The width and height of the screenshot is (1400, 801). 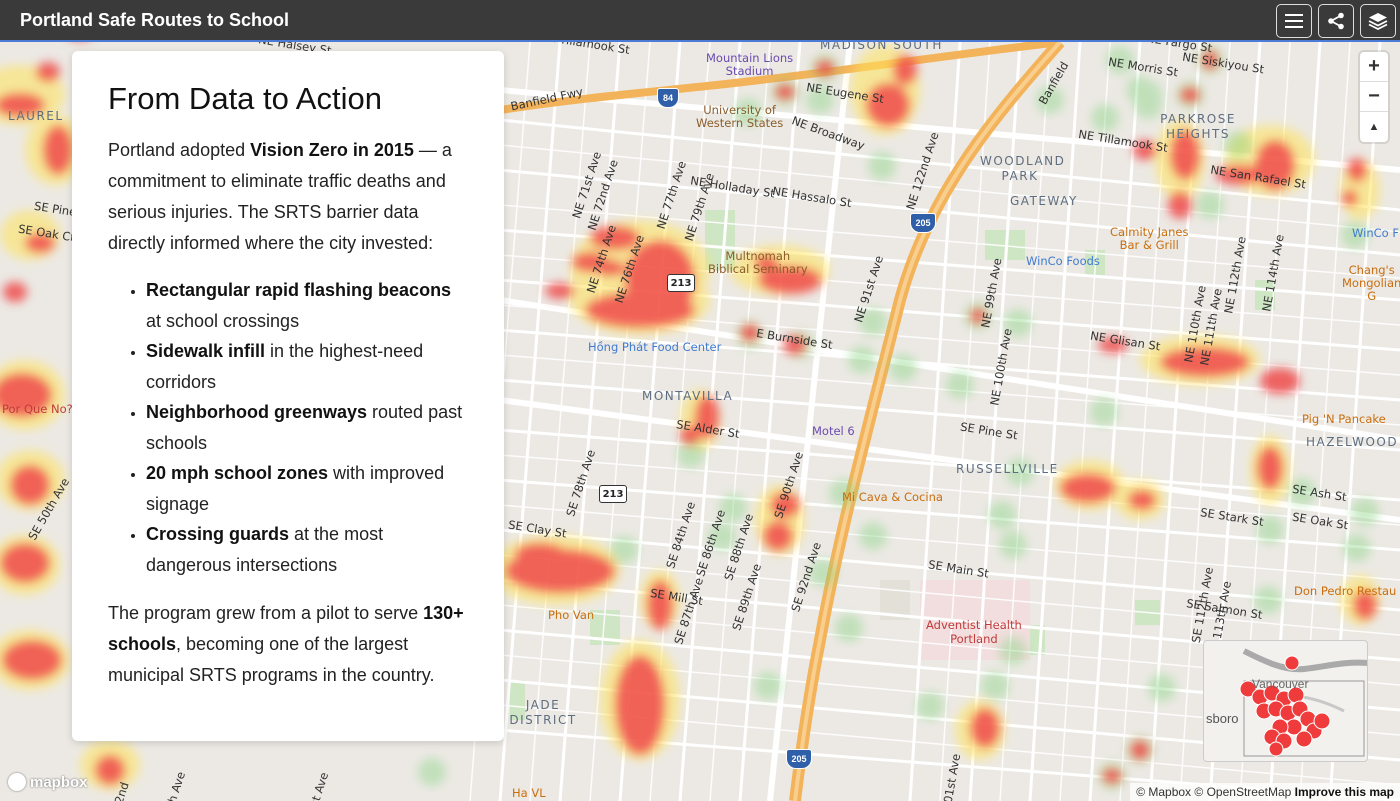 What do you see at coordinates (923, 223) in the screenshot?
I see `interstate-205-shield: 205` at bounding box center [923, 223].